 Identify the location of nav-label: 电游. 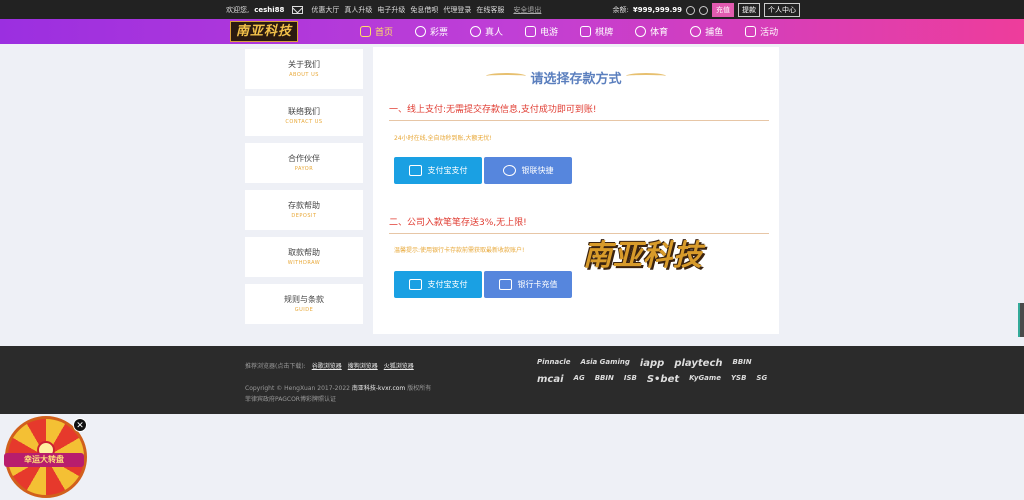
(549, 33).